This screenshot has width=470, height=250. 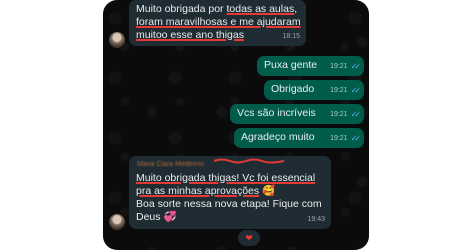 I want to click on message-text: Vcs são incríveis, so click(x=276, y=113).